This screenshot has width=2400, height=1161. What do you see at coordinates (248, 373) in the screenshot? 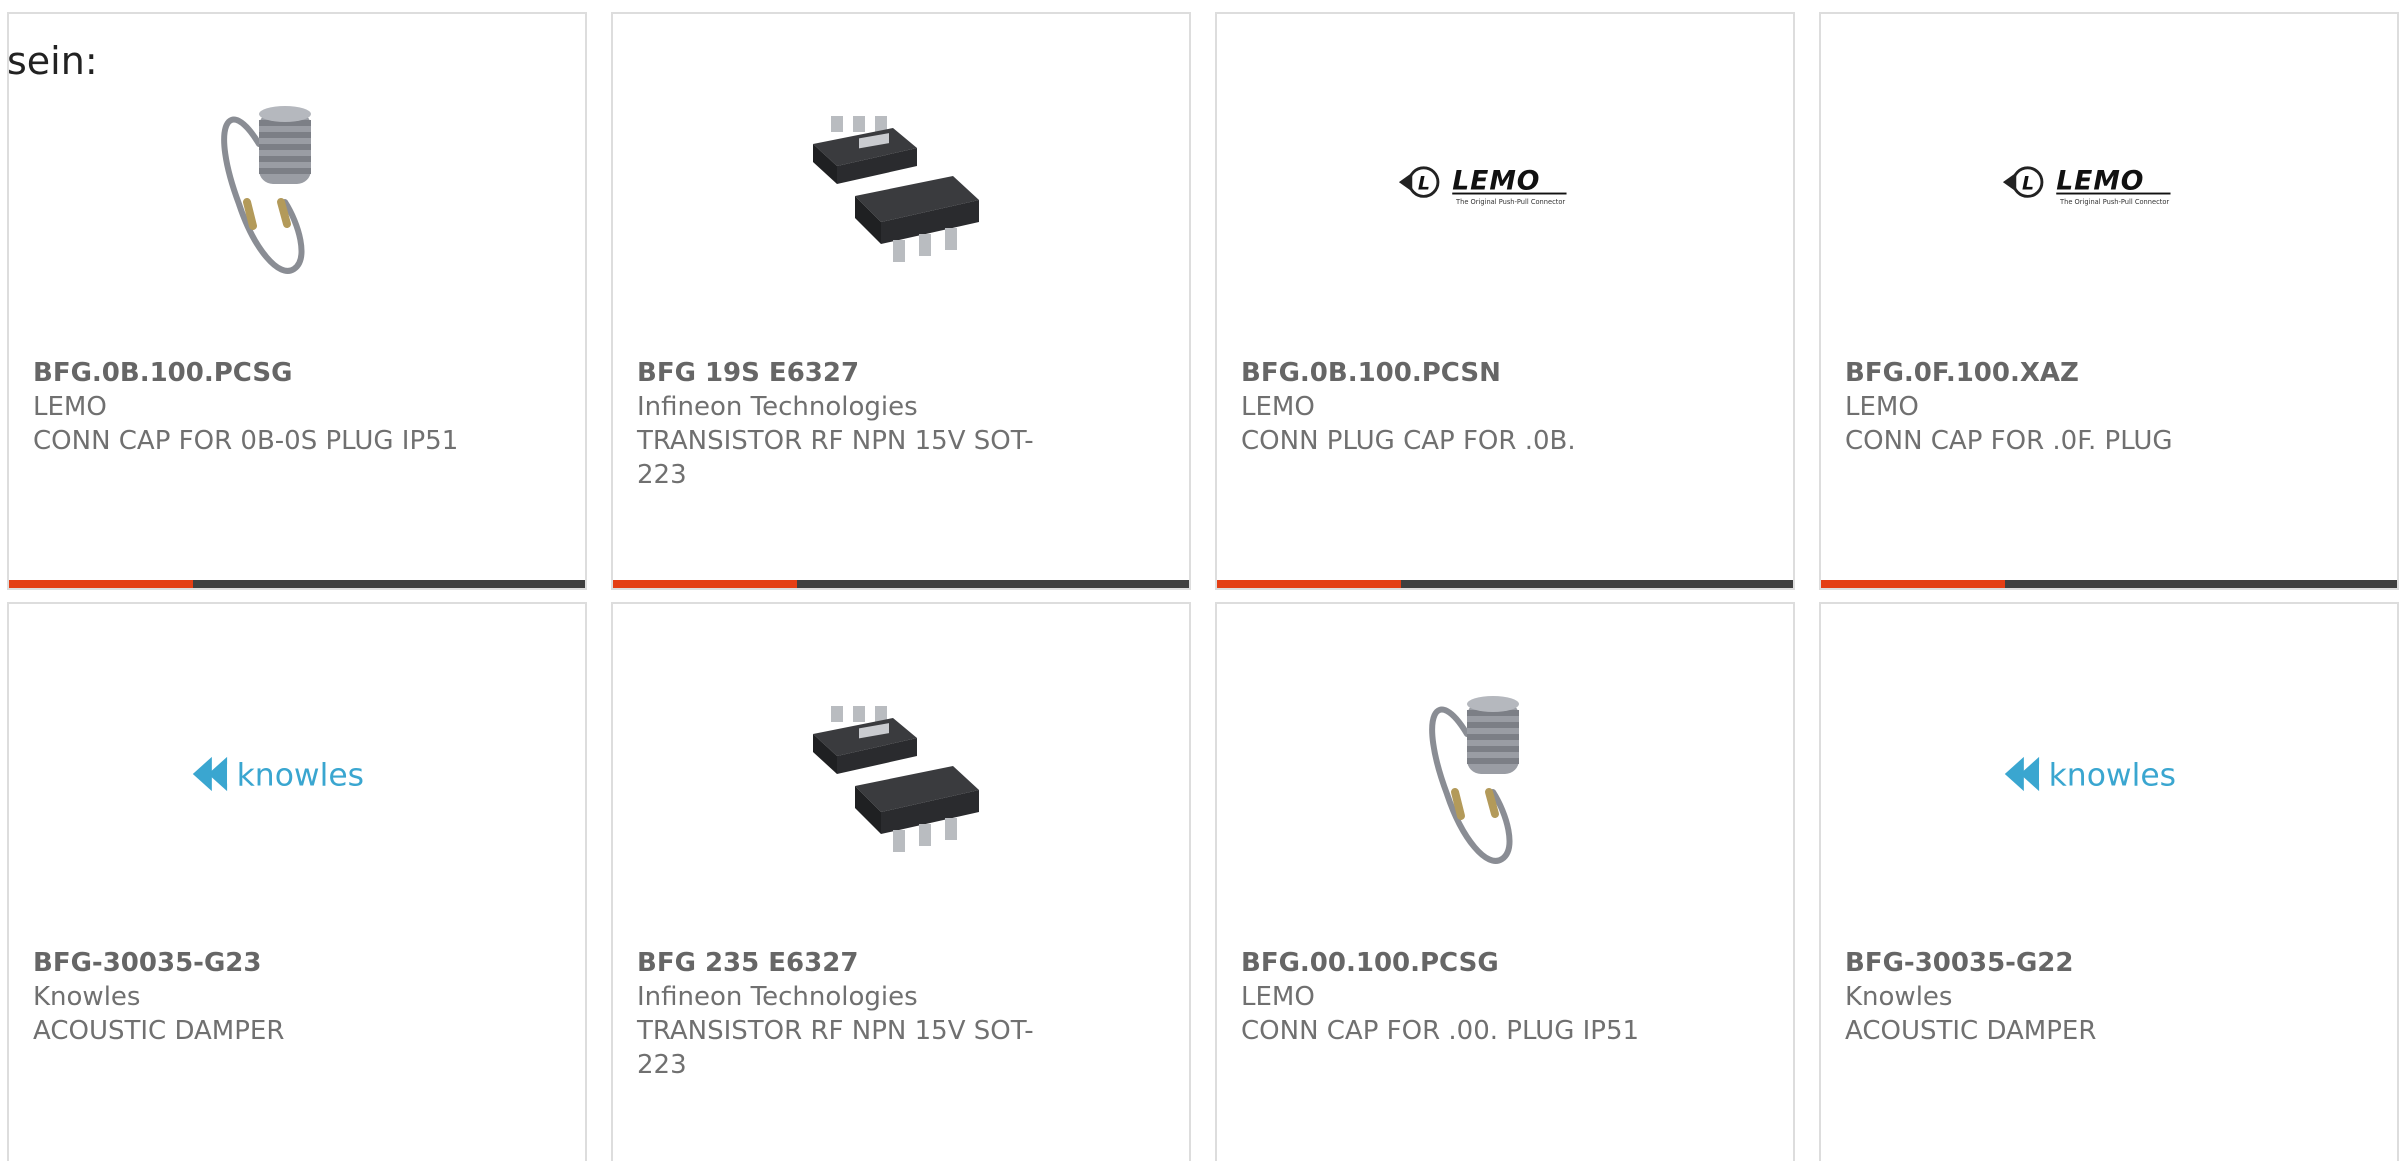
I see `part-number: BFG.0B.100.PCSG` at bounding box center [248, 373].